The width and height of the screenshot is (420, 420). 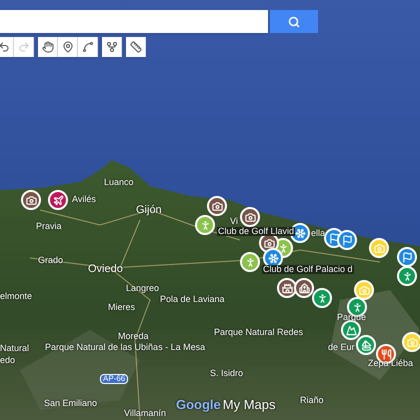 I want to click on map-label: edo, so click(x=8, y=360).